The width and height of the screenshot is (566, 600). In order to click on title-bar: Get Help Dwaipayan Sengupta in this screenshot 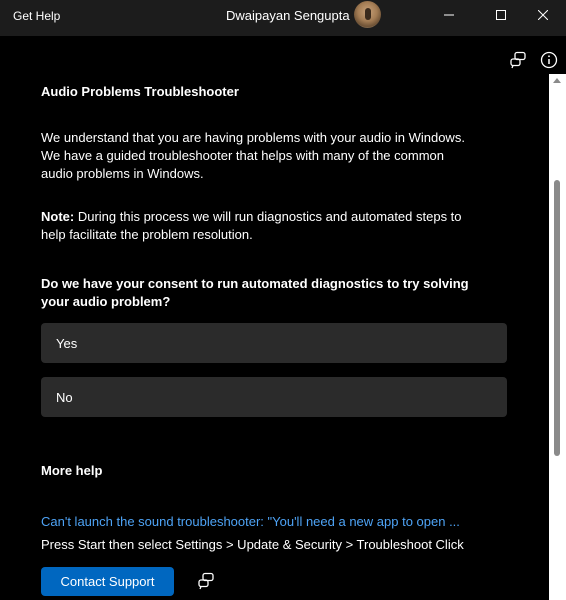, I will do `click(283, 18)`.